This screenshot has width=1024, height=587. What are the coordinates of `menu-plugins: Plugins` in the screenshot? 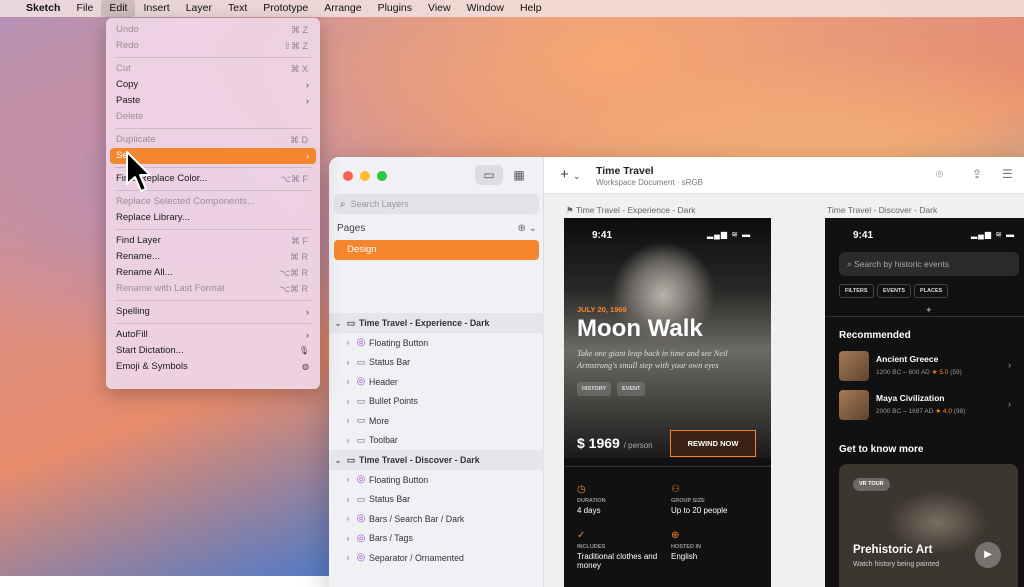 It's located at (395, 8).